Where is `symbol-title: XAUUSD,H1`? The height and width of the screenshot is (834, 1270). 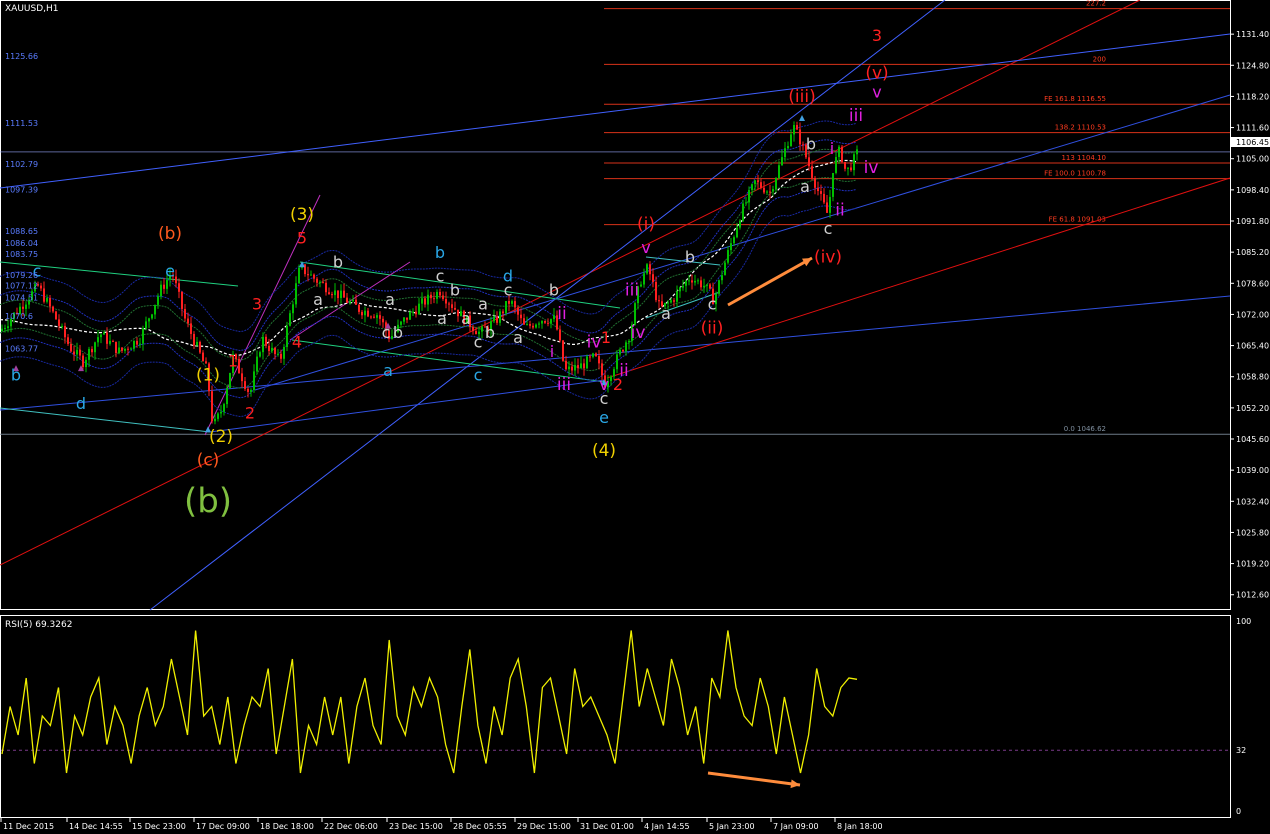 symbol-title: XAUUSD,H1 is located at coordinates (32, 9).